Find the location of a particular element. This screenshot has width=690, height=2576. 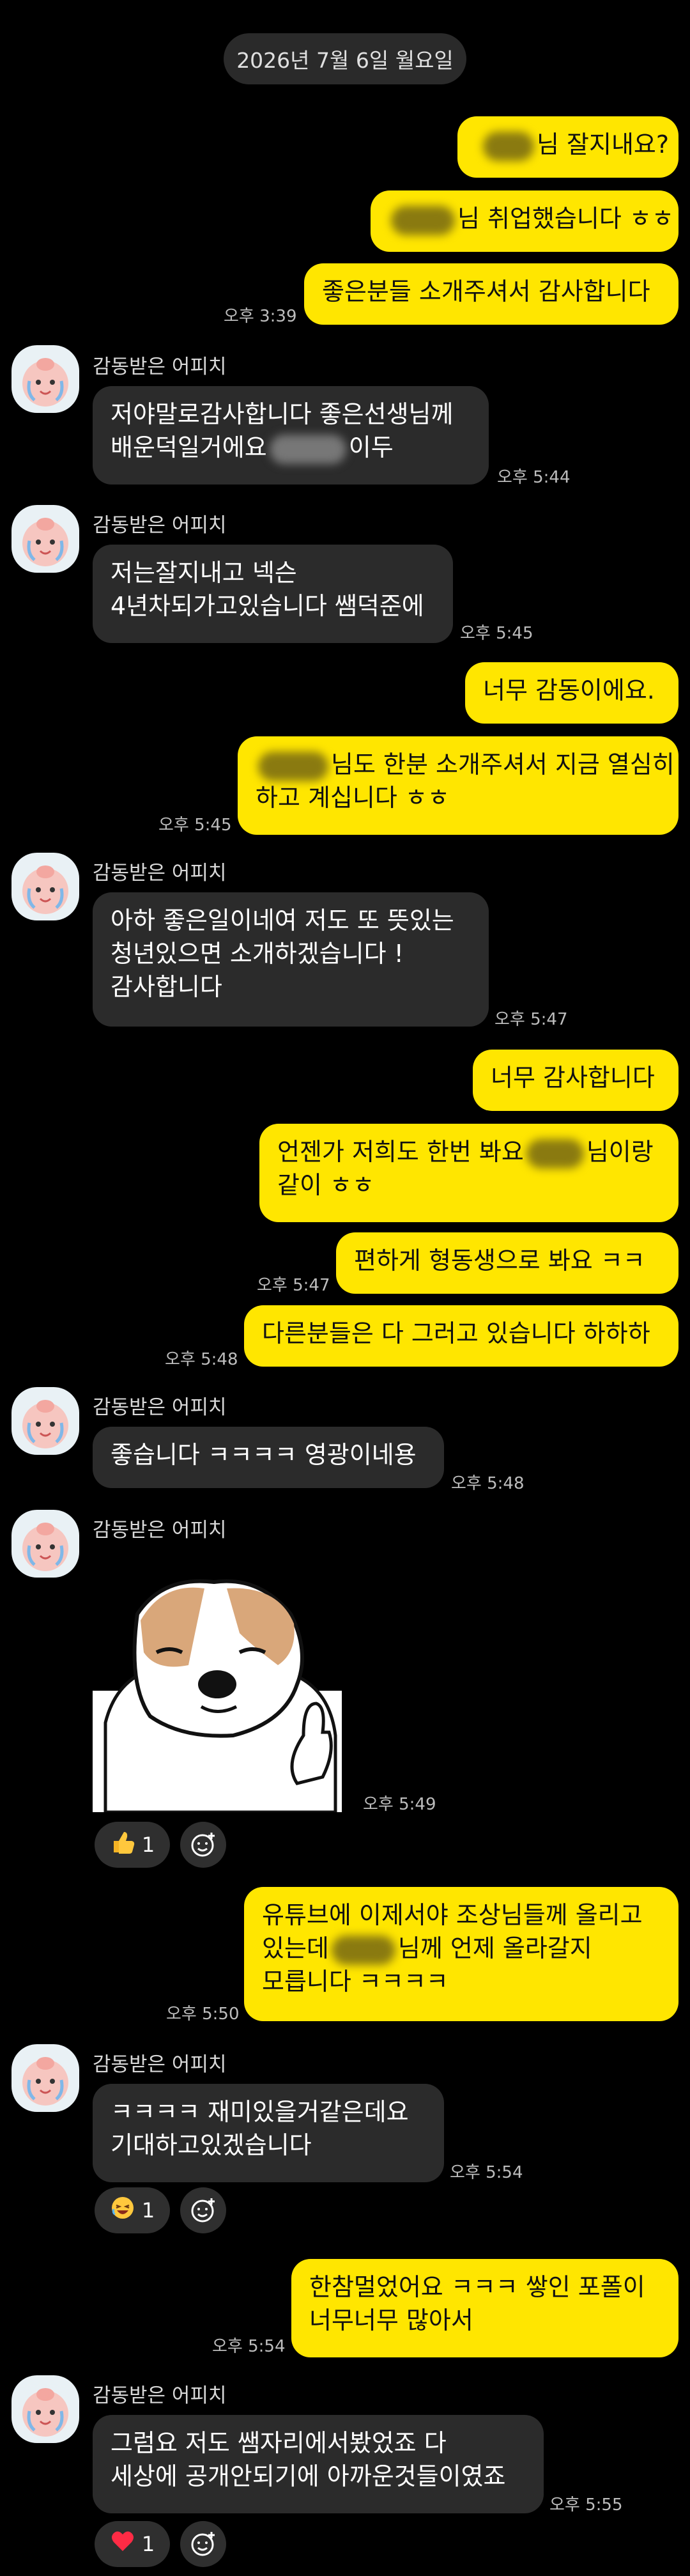

message-text: 님 취업했습니다 ㅎㅎ is located at coordinates (565, 219).